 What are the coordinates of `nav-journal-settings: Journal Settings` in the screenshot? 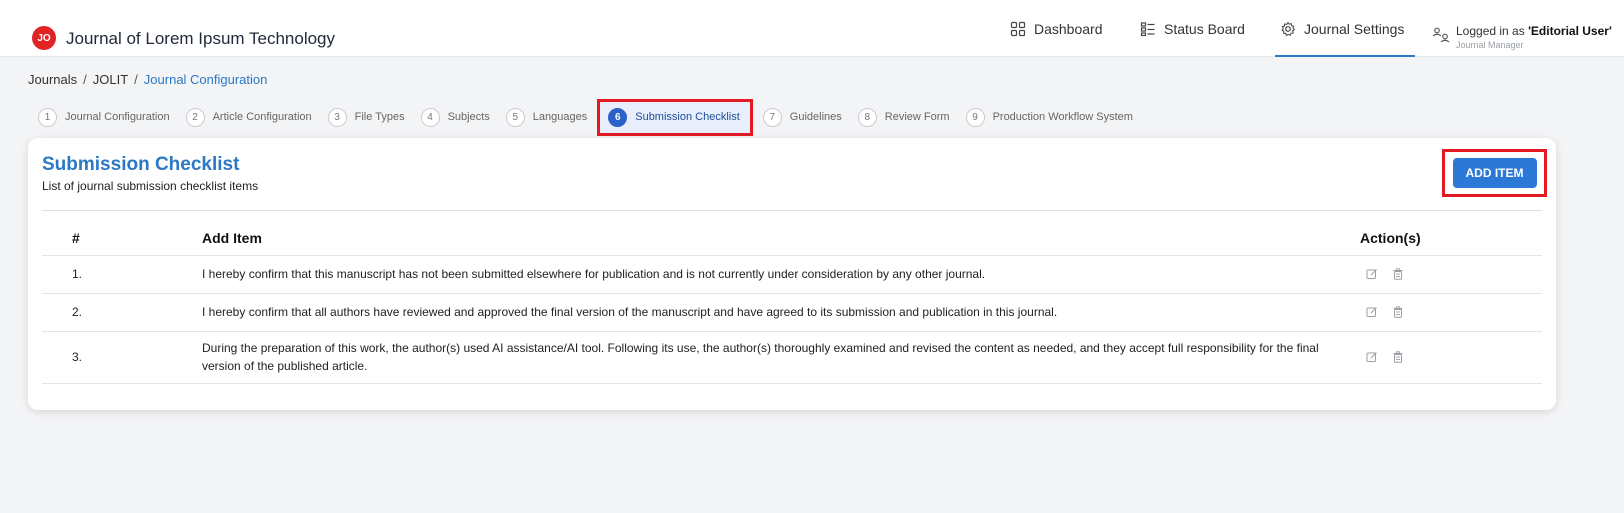 It's located at (1342, 28).